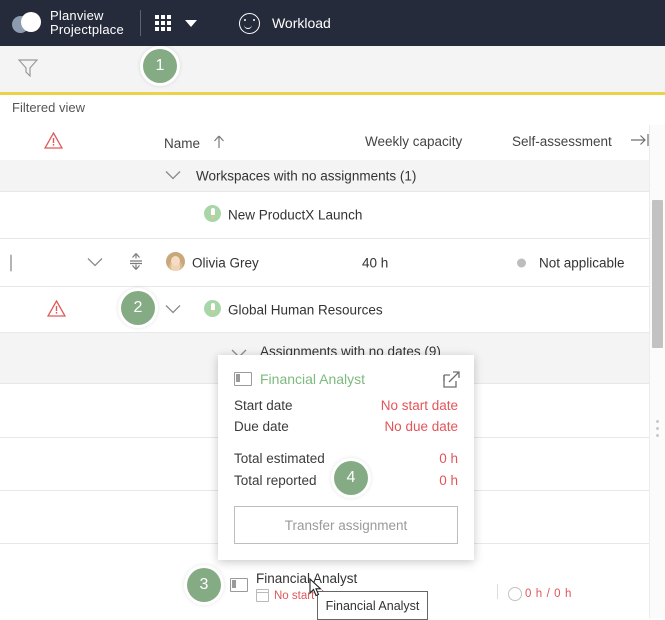 This screenshot has width=665, height=620. I want to click on column-header-name-label: Name, so click(182, 143).